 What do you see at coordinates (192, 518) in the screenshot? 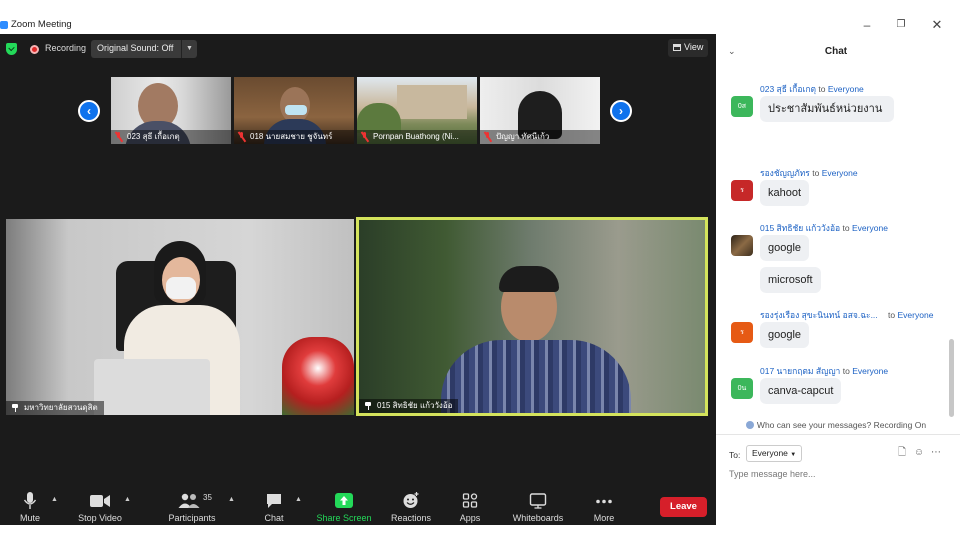
I see `participants-label: Participants` at bounding box center [192, 518].